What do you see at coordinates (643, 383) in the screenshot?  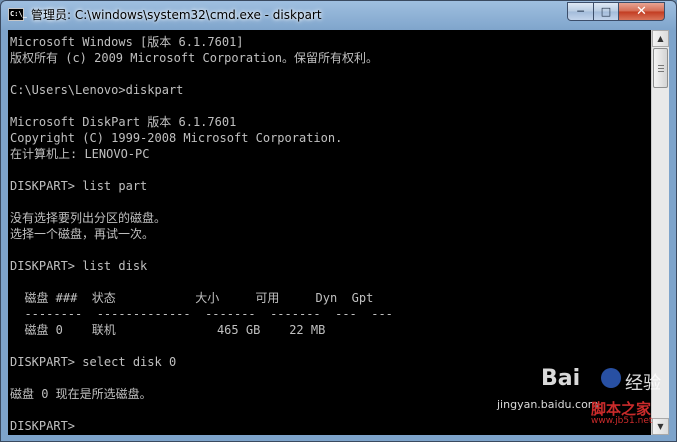 I see `watermark-brand-cn: 经验` at bounding box center [643, 383].